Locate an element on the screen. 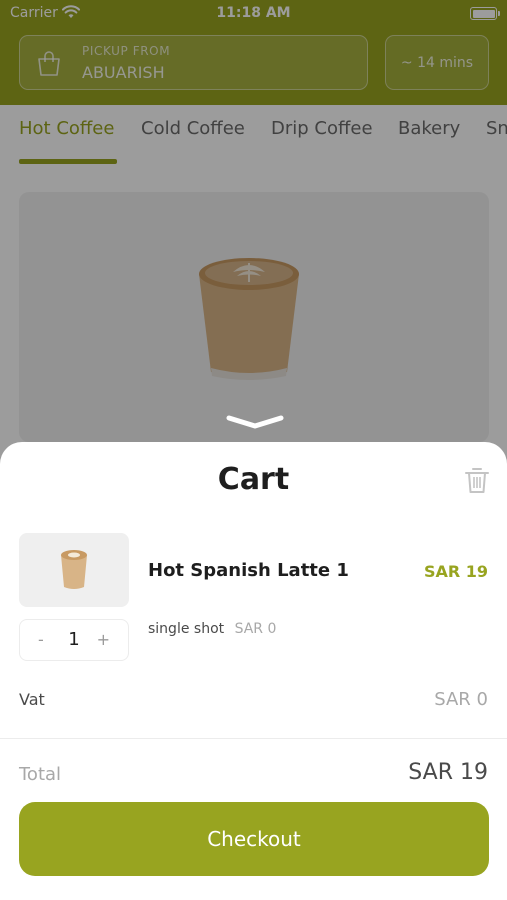 The height and width of the screenshot is (900, 507). trash-icon is located at coordinates (477, 480).